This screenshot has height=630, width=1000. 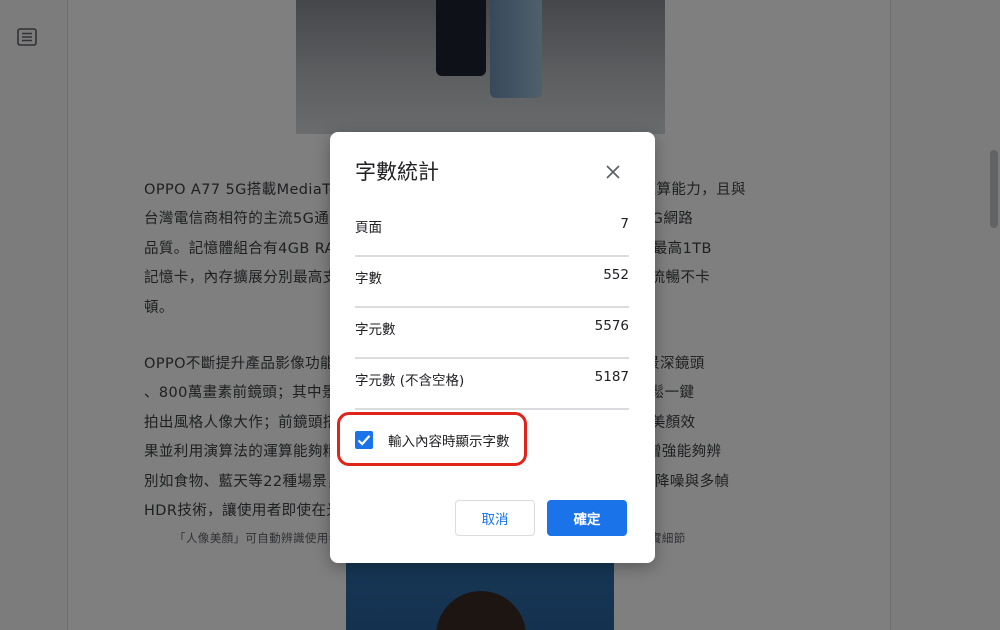 I want to click on stat-row-characters-no-spaces: 字元數 (不含空格) 5187, so click(x=492, y=383).